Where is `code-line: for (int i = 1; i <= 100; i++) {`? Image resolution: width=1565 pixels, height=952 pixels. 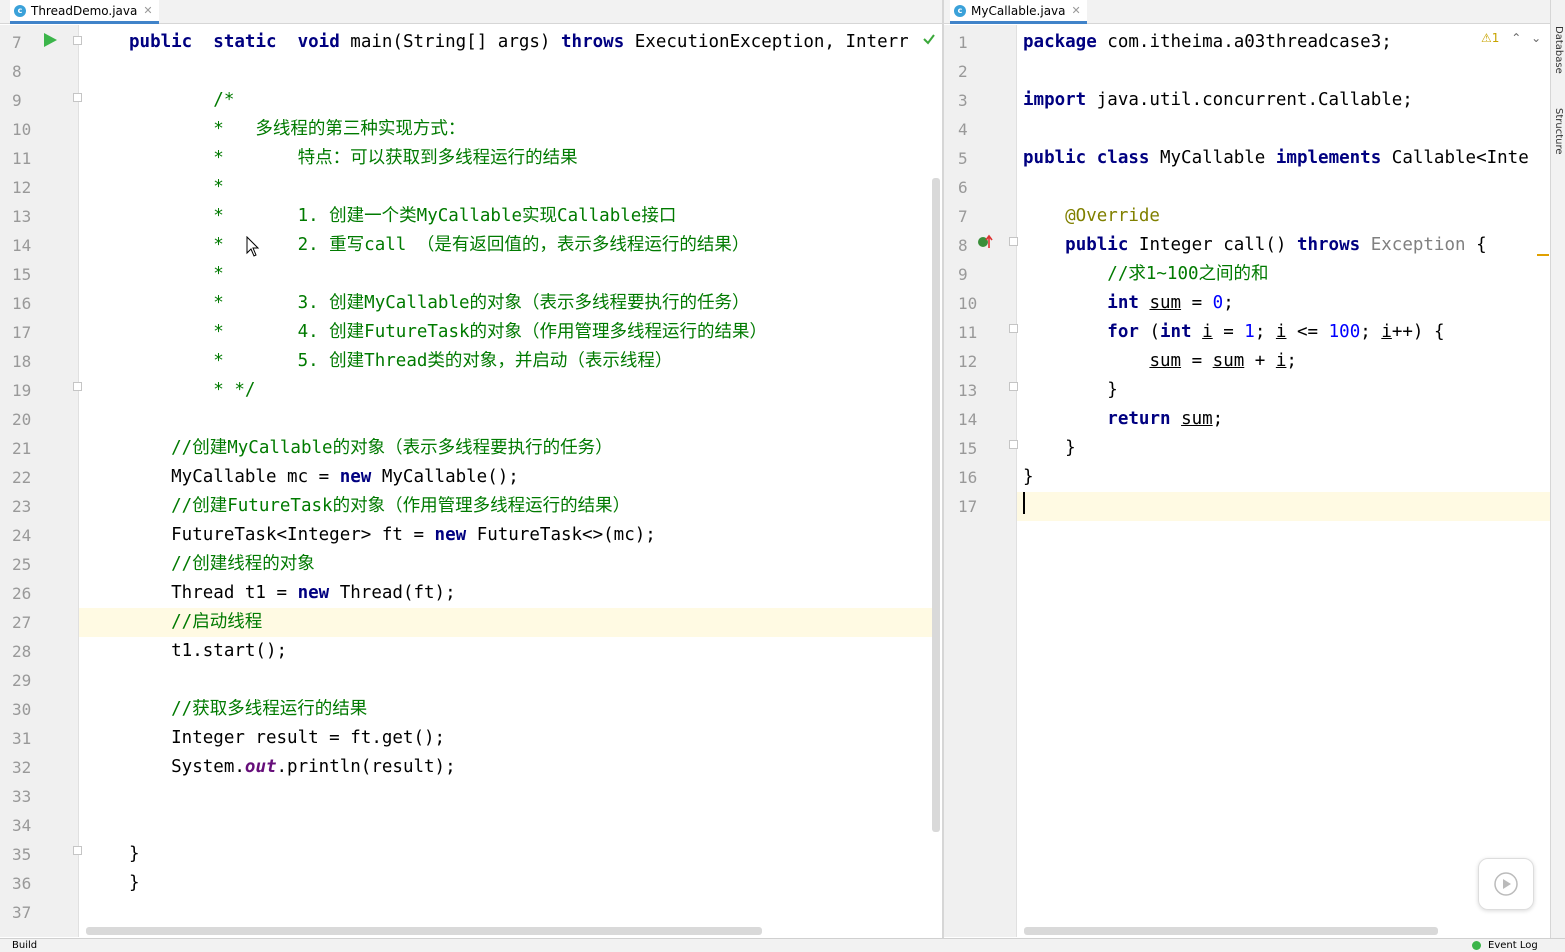
code-line: for (int i = 1; i <= 100; i++) { is located at coordinates (1234, 332).